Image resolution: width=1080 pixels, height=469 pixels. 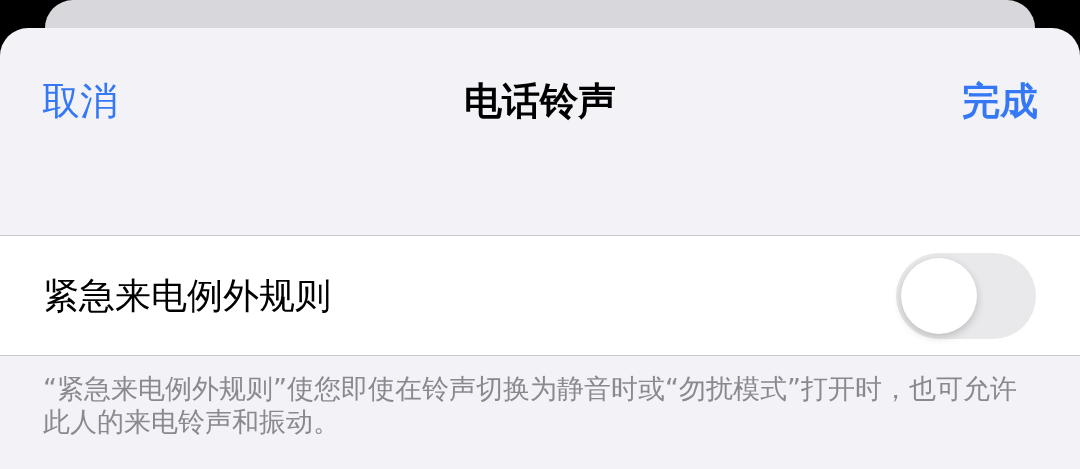 What do you see at coordinates (540, 101) in the screenshot?
I see `sheet-title: 电话铃声` at bounding box center [540, 101].